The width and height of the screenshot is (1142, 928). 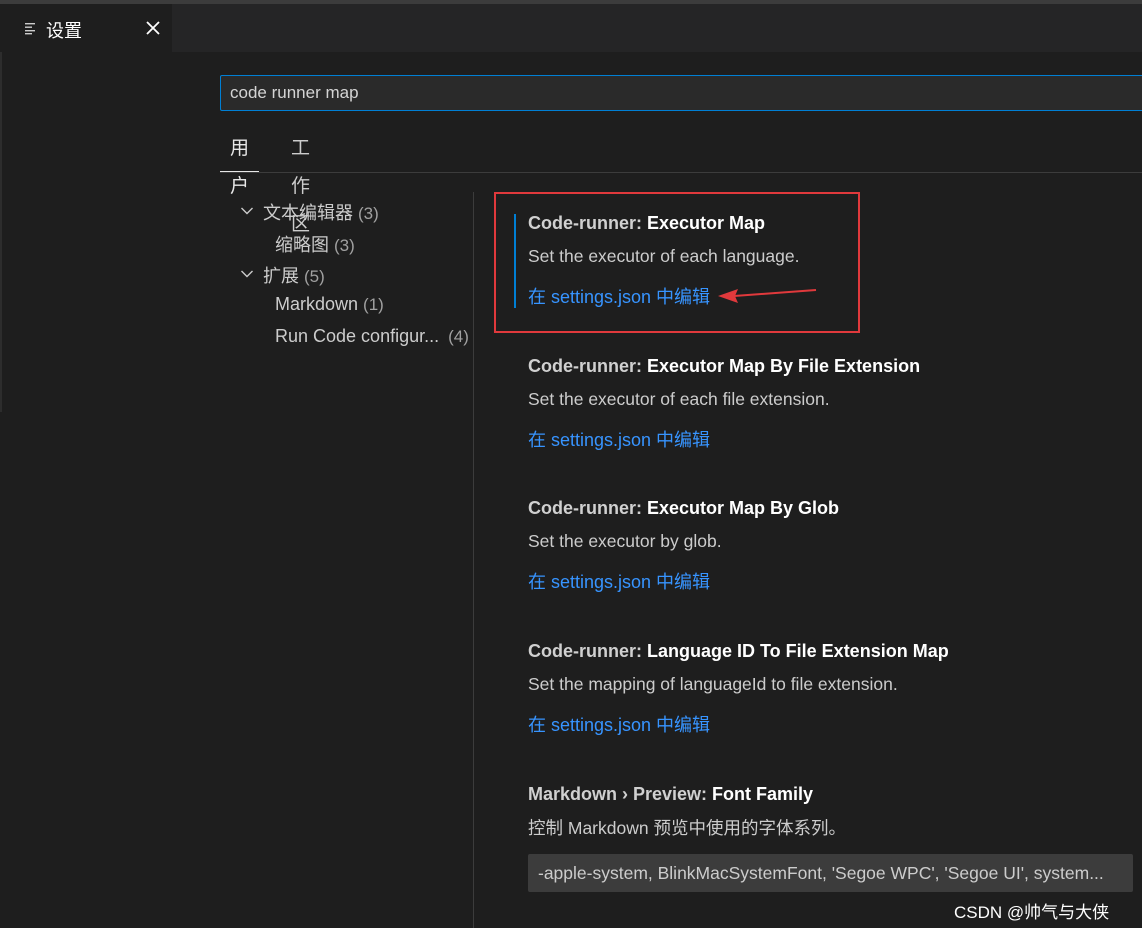 What do you see at coordinates (240, 163) in the screenshot?
I see `tab-user: 用户` at bounding box center [240, 163].